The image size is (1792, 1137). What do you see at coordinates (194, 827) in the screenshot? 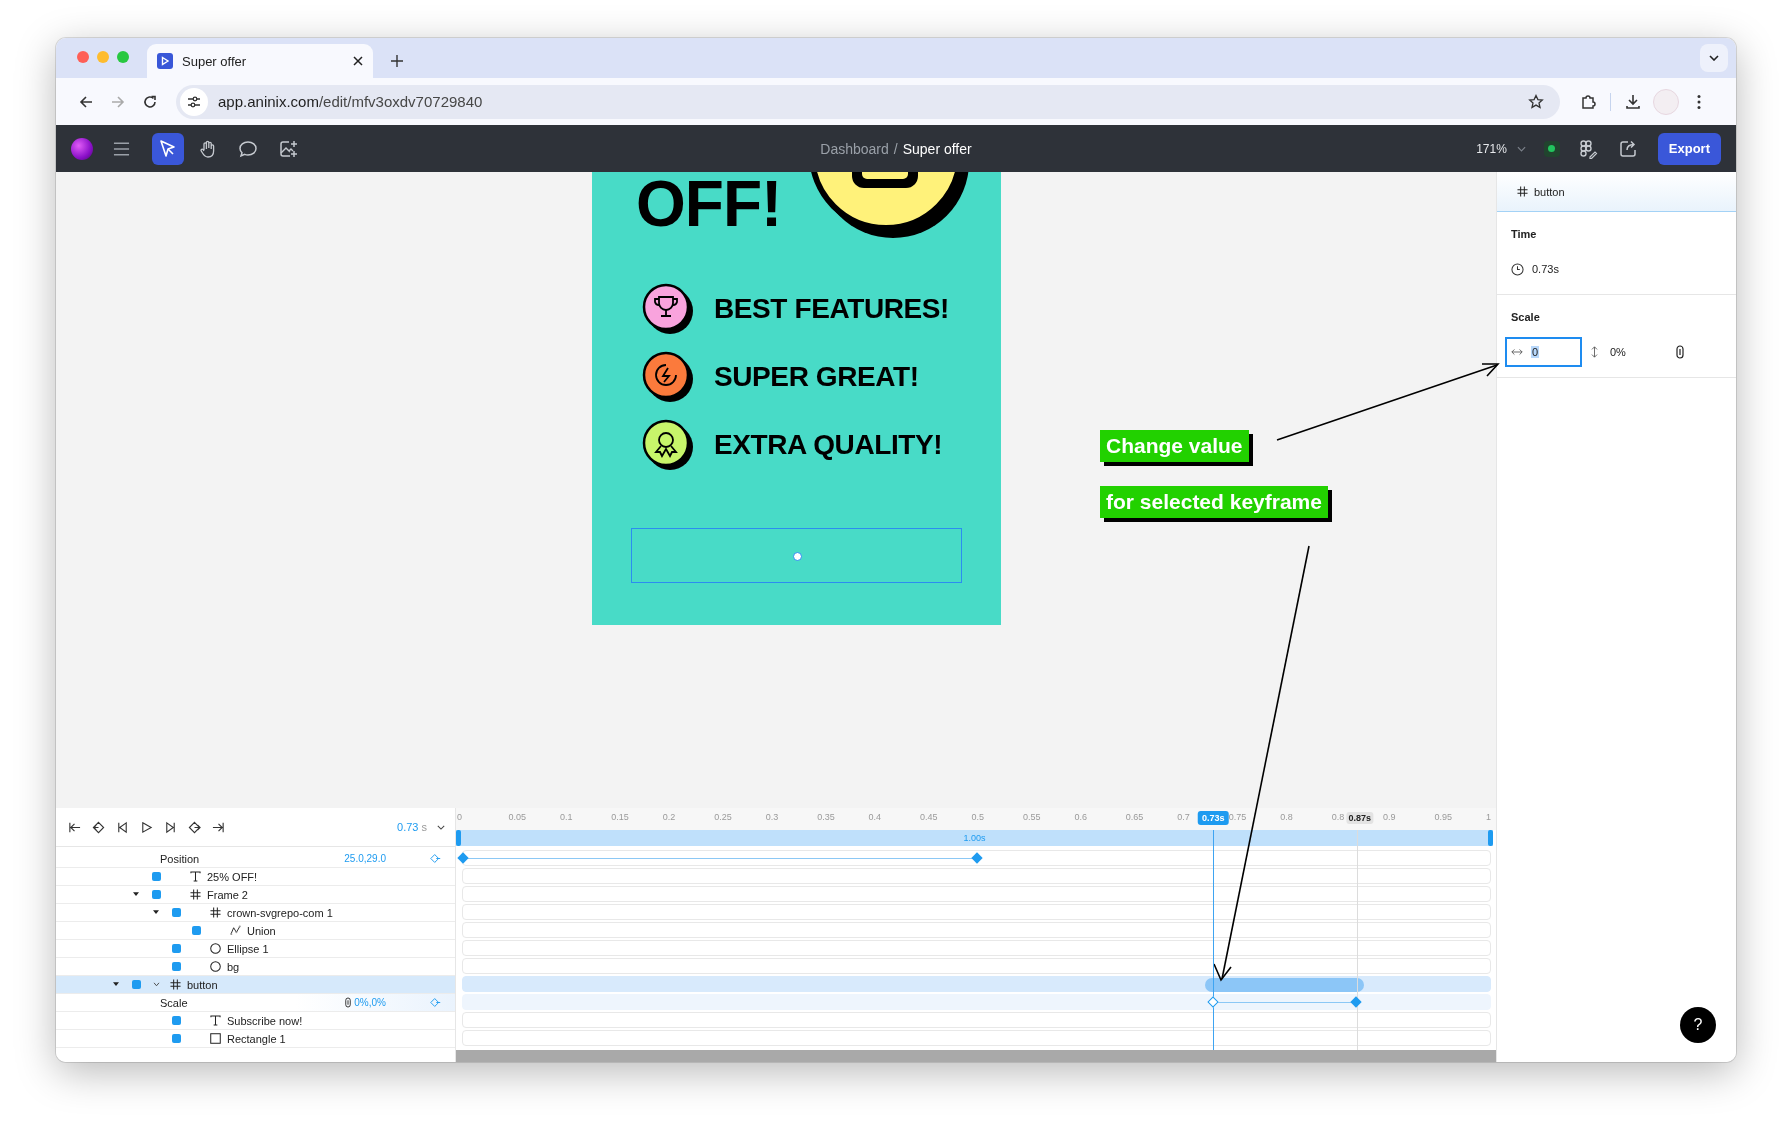
I see `next-keyframe-icon` at bounding box center [194, 827].